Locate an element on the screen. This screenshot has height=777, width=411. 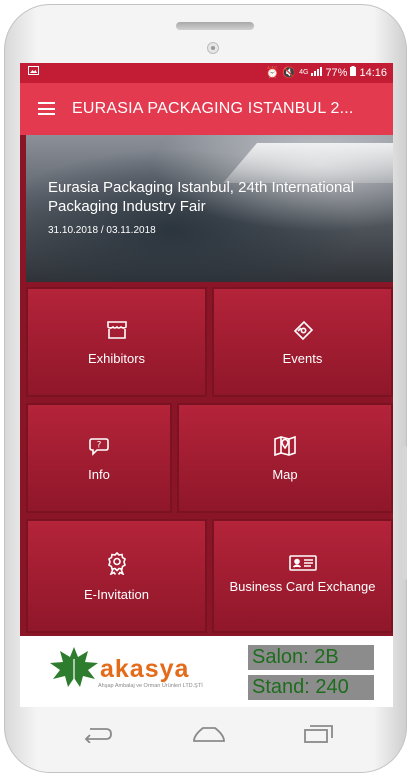
home-icon is located at coordinates (209, 736).